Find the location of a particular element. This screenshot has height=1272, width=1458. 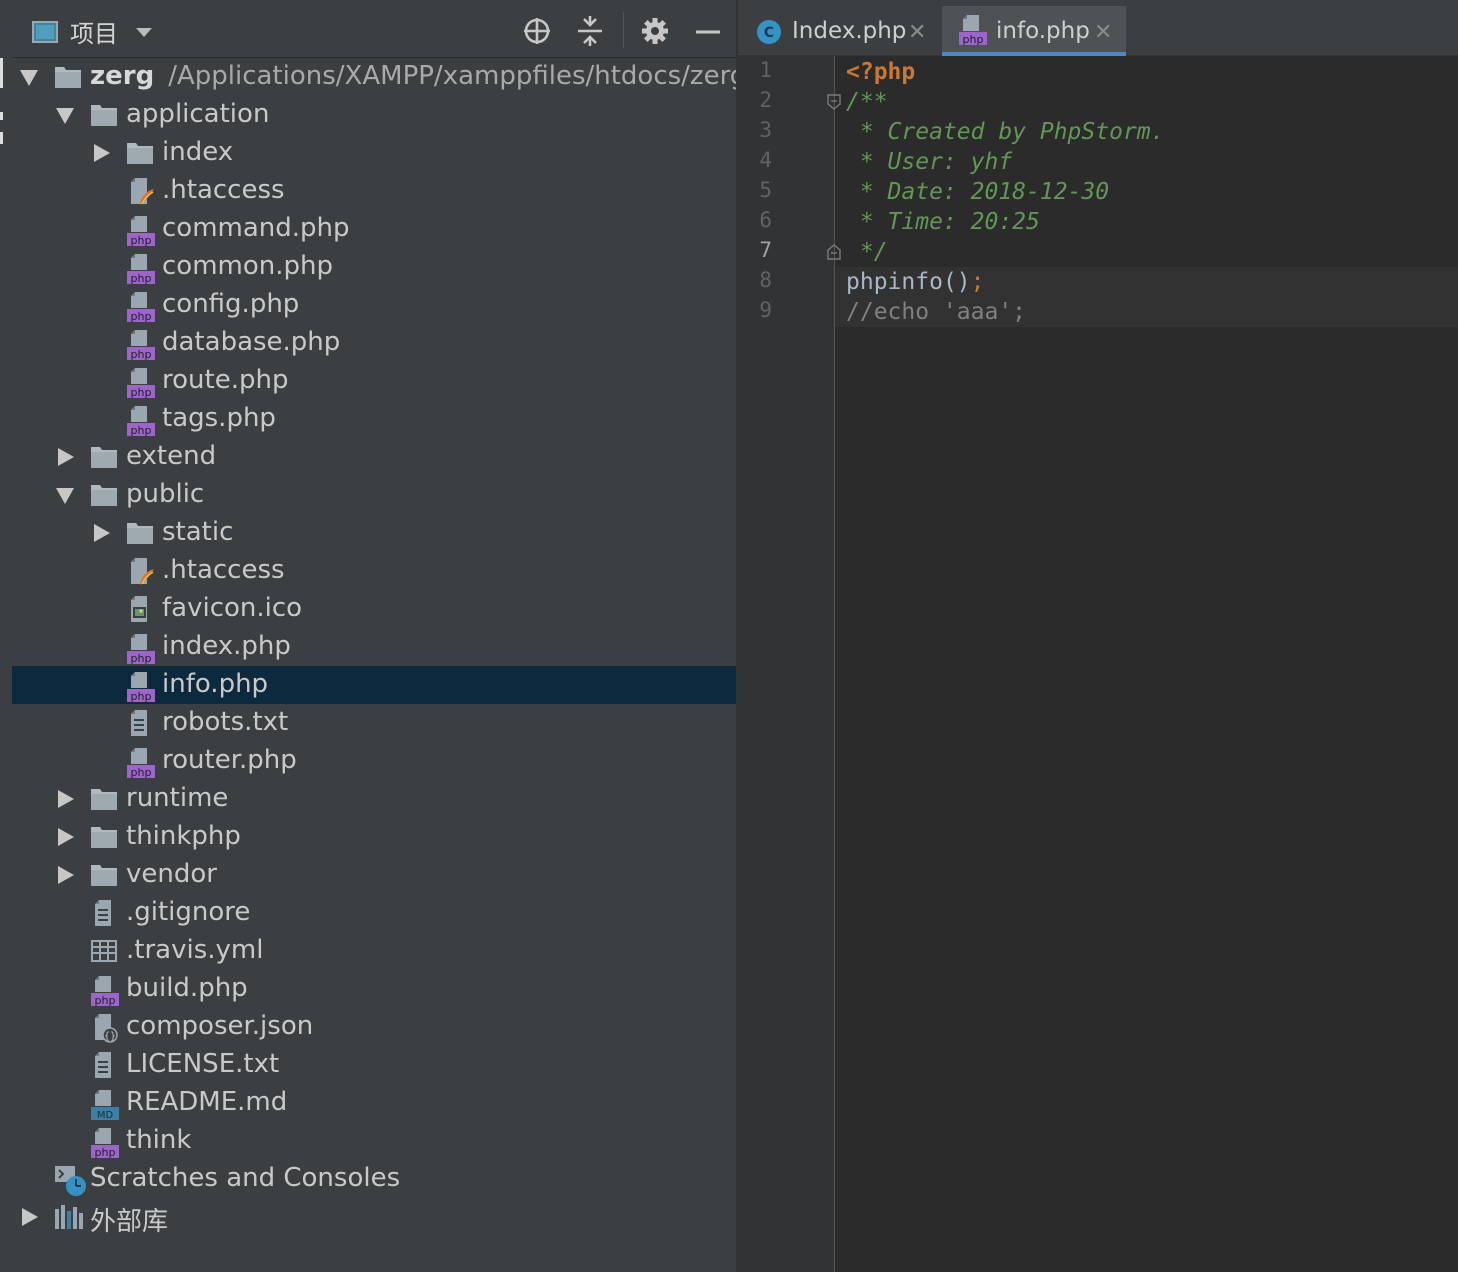

code-token: ; is located at coordinates (977, 282).